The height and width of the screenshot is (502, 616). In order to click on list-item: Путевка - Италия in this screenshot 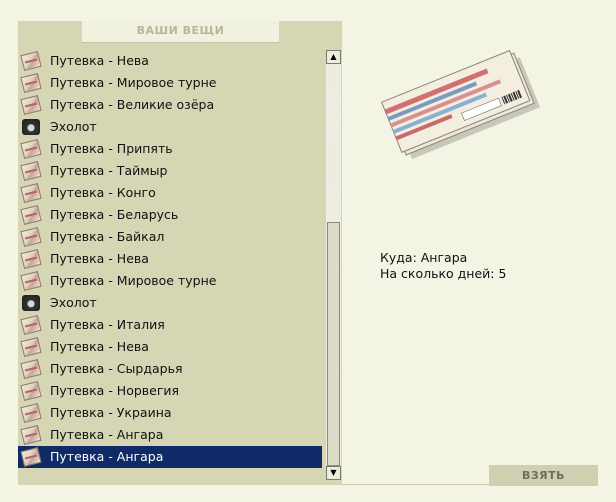, I will do `click(170, 325)`.